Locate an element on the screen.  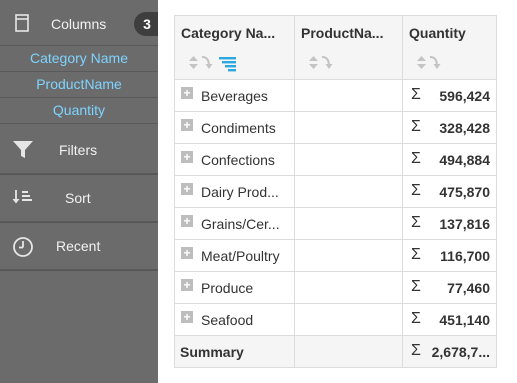
filter-icon is located at coordinates (23, 152).